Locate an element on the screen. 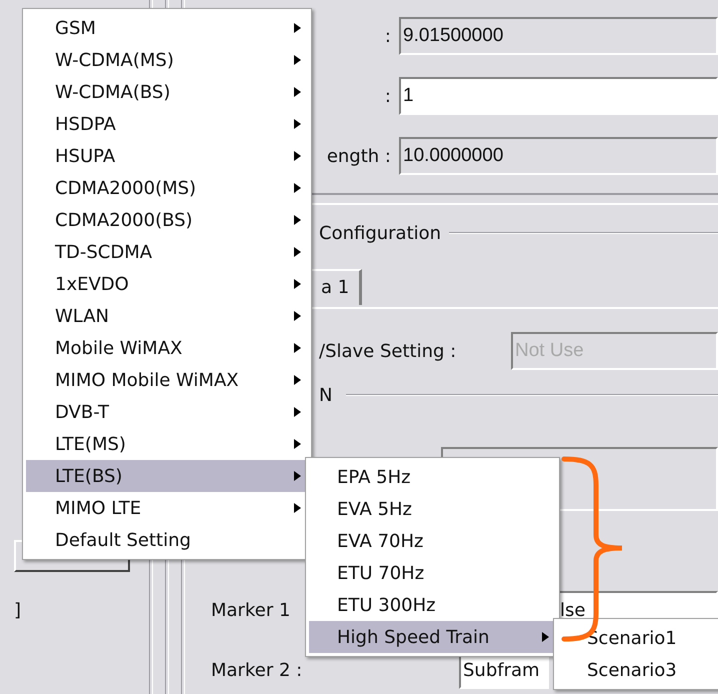 Image resolution: width=718 pixels, height=694 pixels. menu-item: ETU 70Hz is located at coordinates (432, 573).